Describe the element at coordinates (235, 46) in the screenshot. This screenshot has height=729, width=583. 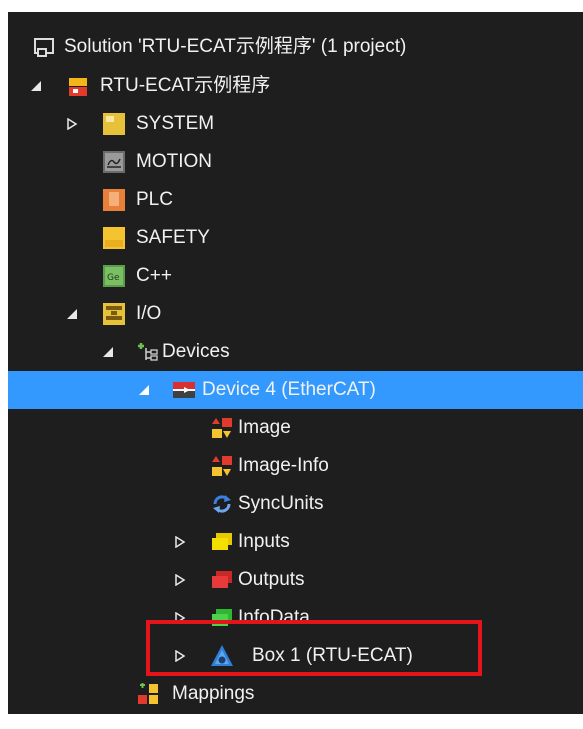
I see `tree-item-label: Solution 'RTU-ECAT示例程序' (1 project)` at that location.